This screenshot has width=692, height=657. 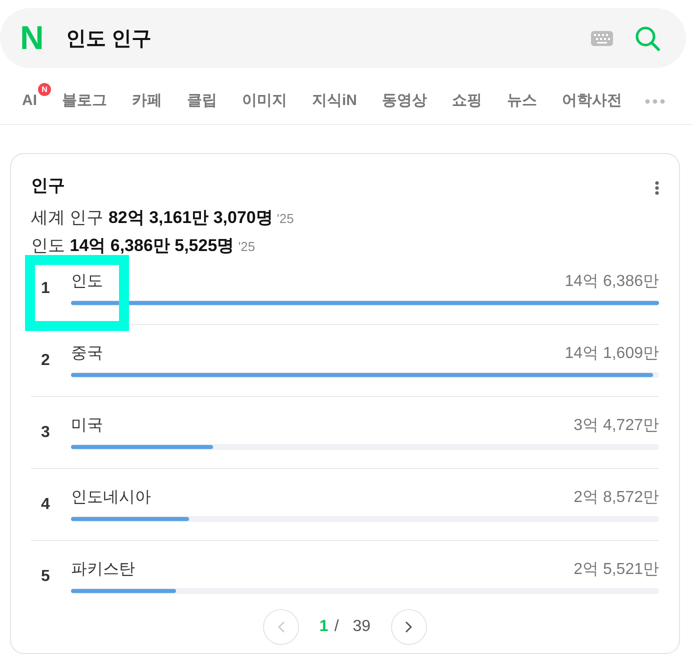 What do you see at coordinates (111, 498) in the screenshot?
I see `country-name: 인도네시아` at bounding box center [111, 498].